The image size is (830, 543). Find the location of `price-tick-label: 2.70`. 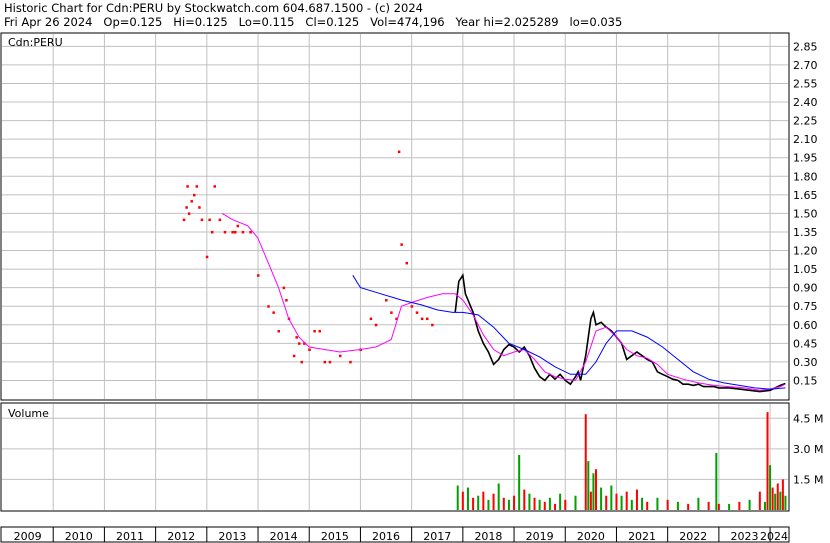

price-tick-label: 2.70 is located at coordinates (805, 65).